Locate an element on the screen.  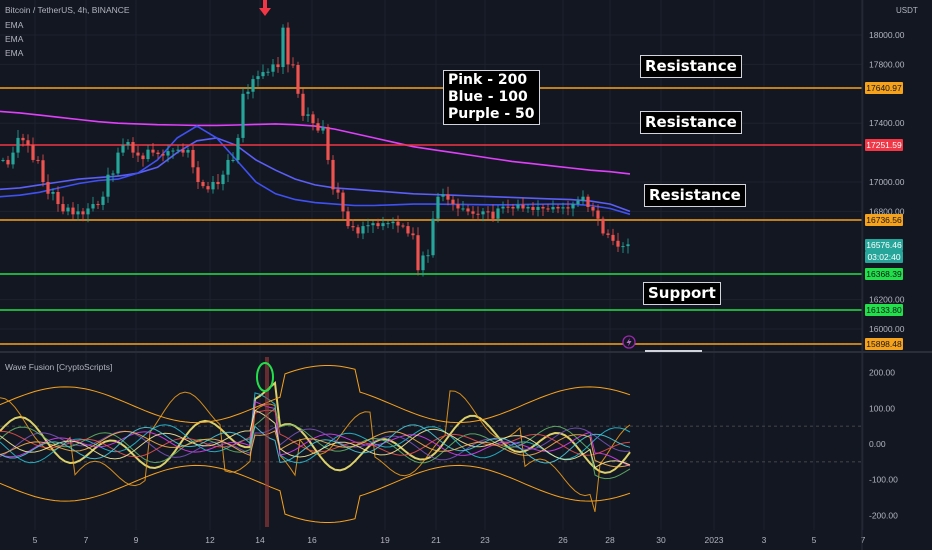
osc-tick-label: 0.00 is located at coordinates (877, 444).